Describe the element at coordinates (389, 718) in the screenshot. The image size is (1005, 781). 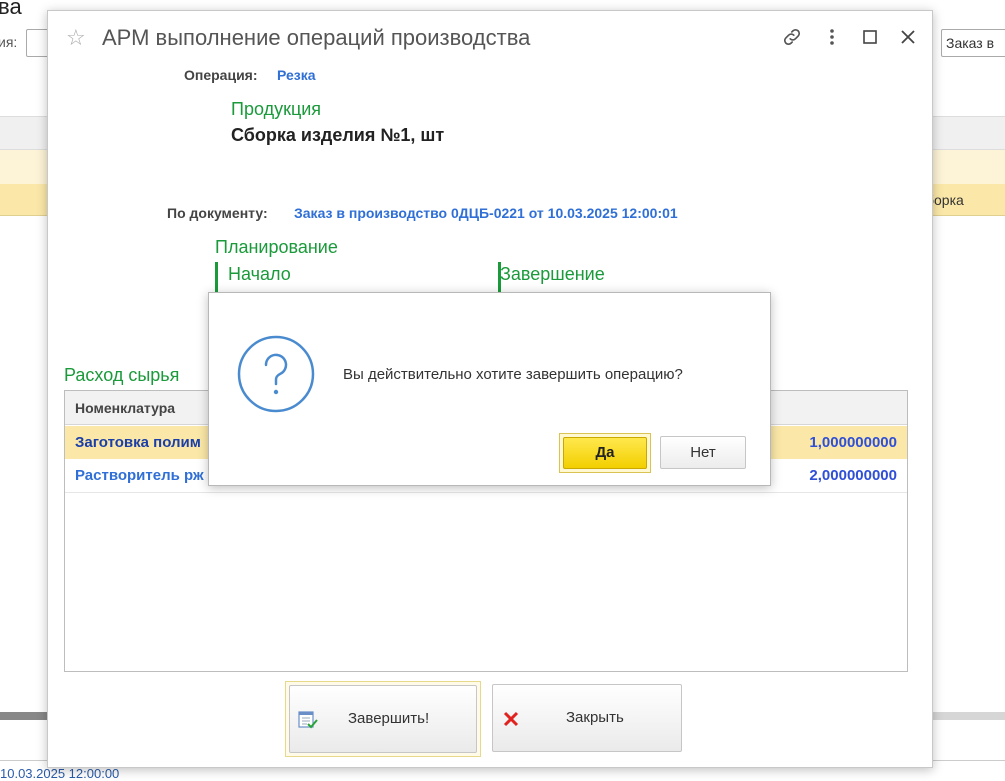
I see `finish-button-label: Завершить!` at that location.